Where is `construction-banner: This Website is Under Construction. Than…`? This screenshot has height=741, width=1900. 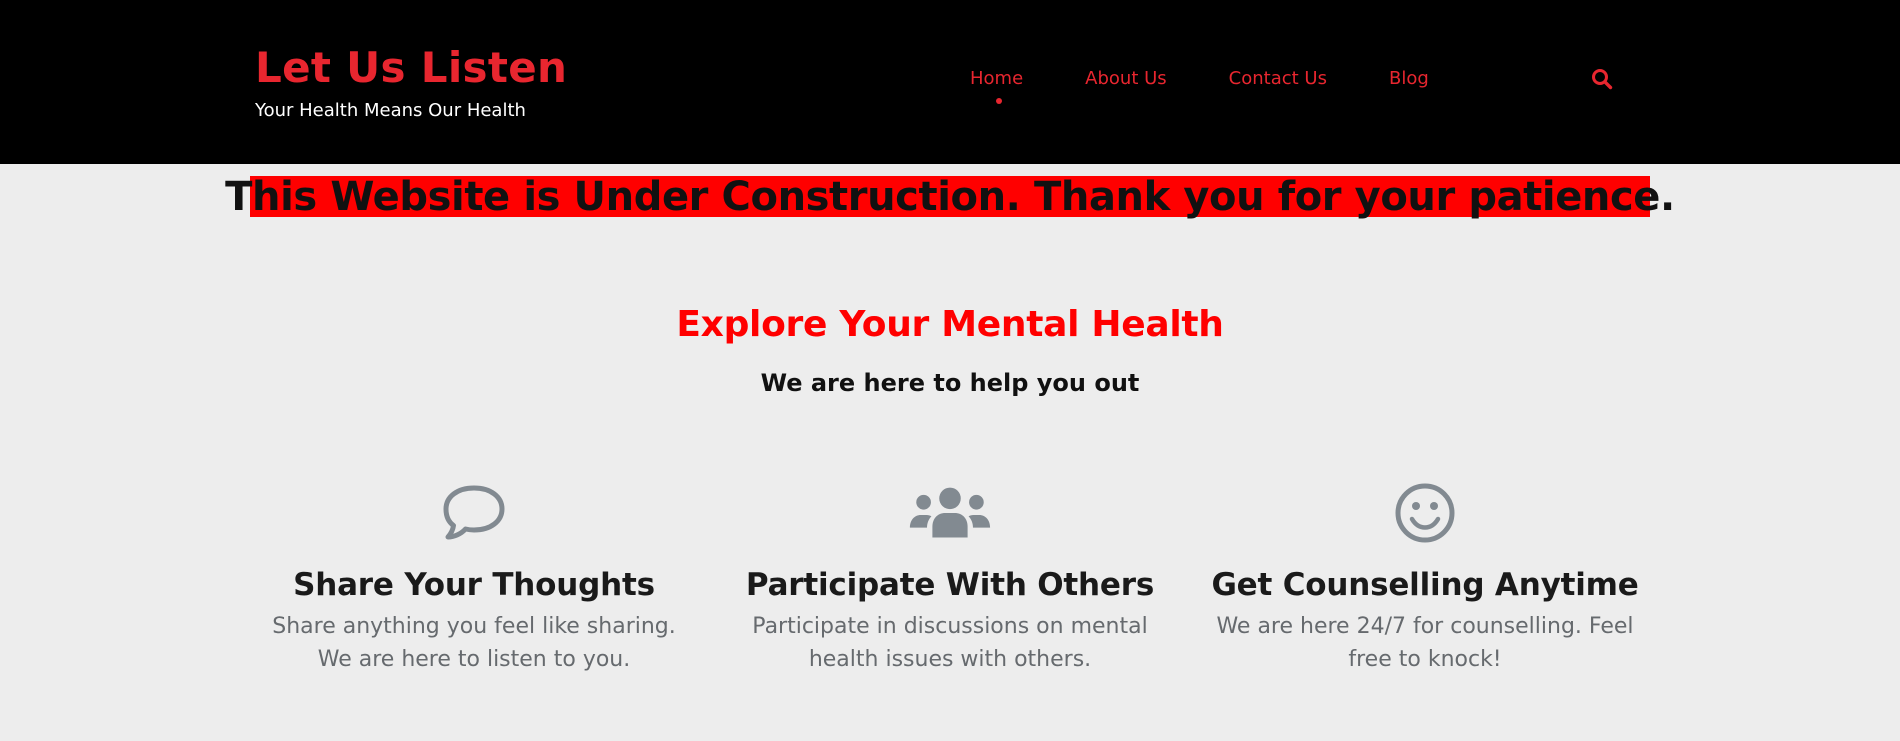 construction-banner: This Website is Under Construction. Than… is located at coordinates (950, 196).